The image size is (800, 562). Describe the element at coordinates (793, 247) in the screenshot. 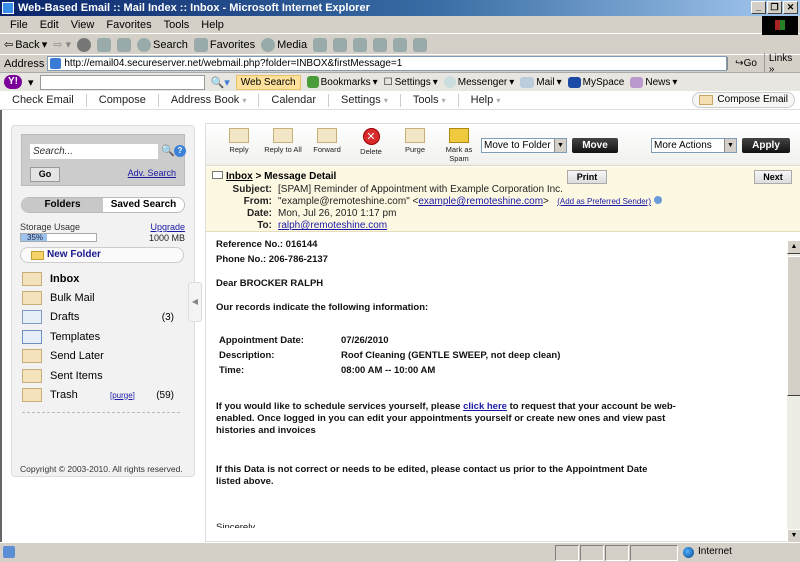

I see `scroll-up-button: ▲` at that location.